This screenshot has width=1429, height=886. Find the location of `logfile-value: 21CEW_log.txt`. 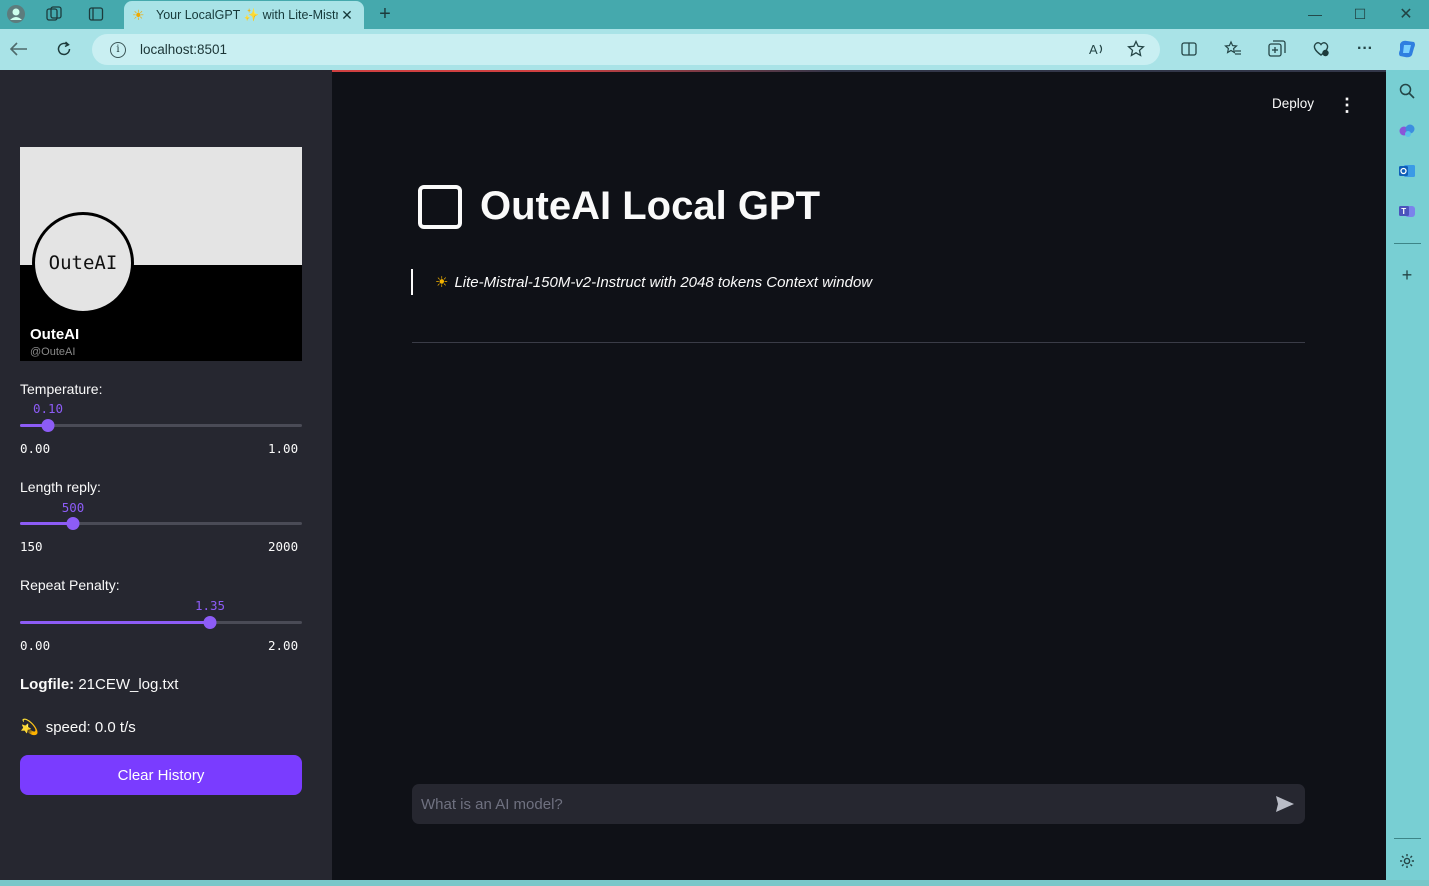

logfile-value: 21CEW_log.txt is located at coordinates (128, 684).